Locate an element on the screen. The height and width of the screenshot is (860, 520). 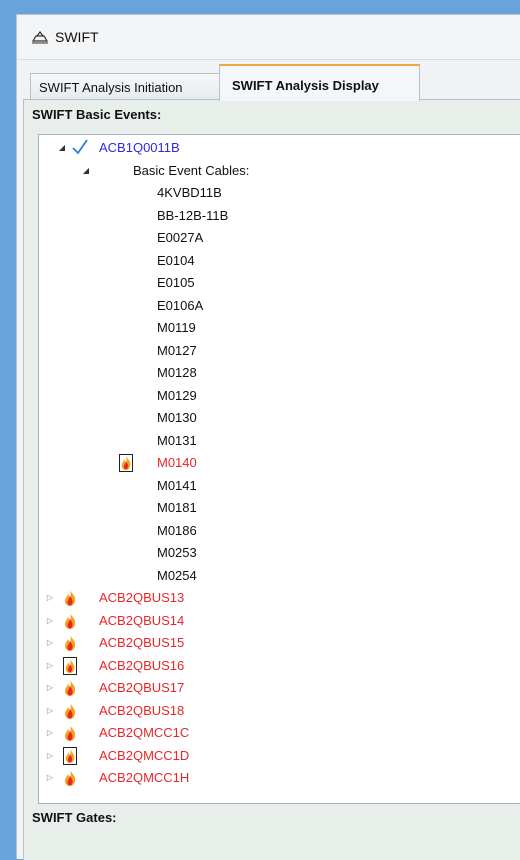
tree-node-cable: M0181 is located at coordinates (279, 508).